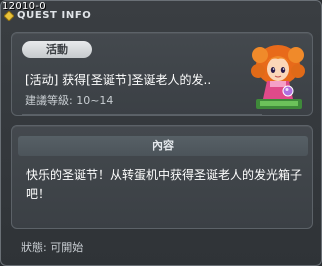 This screenshot has width=322, height=266. I want to click on quest-id: 12010-0, so click(24, 6).